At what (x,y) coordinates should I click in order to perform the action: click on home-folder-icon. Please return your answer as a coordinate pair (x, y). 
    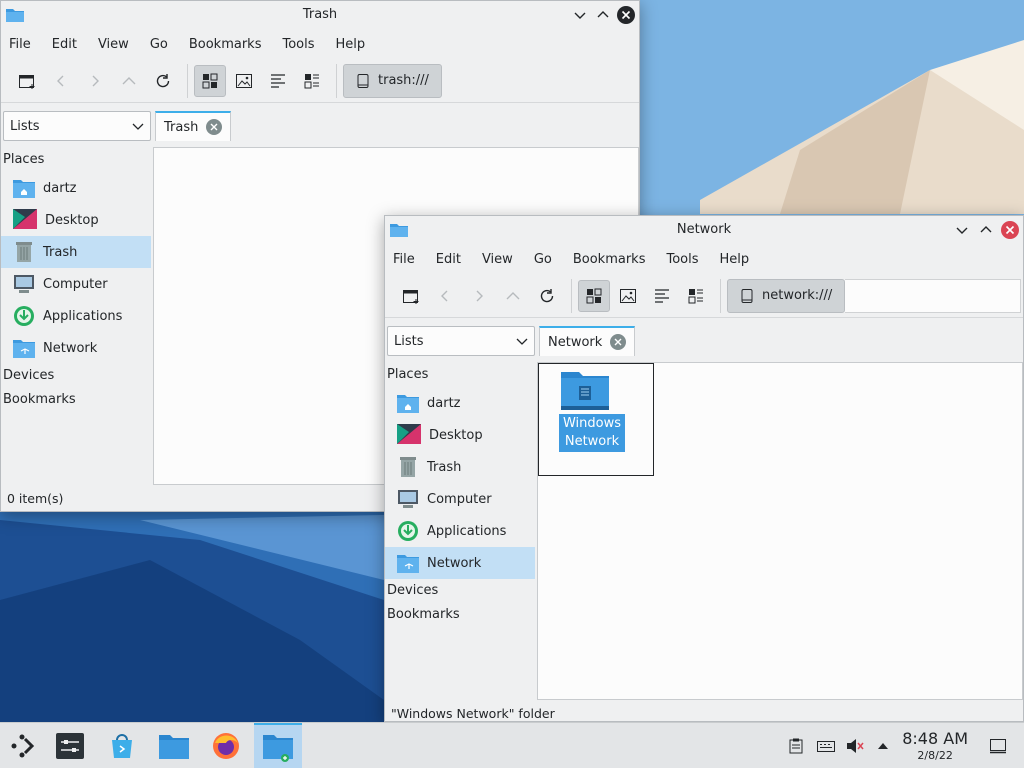
    Looking at the image, I should click on (408, 404).